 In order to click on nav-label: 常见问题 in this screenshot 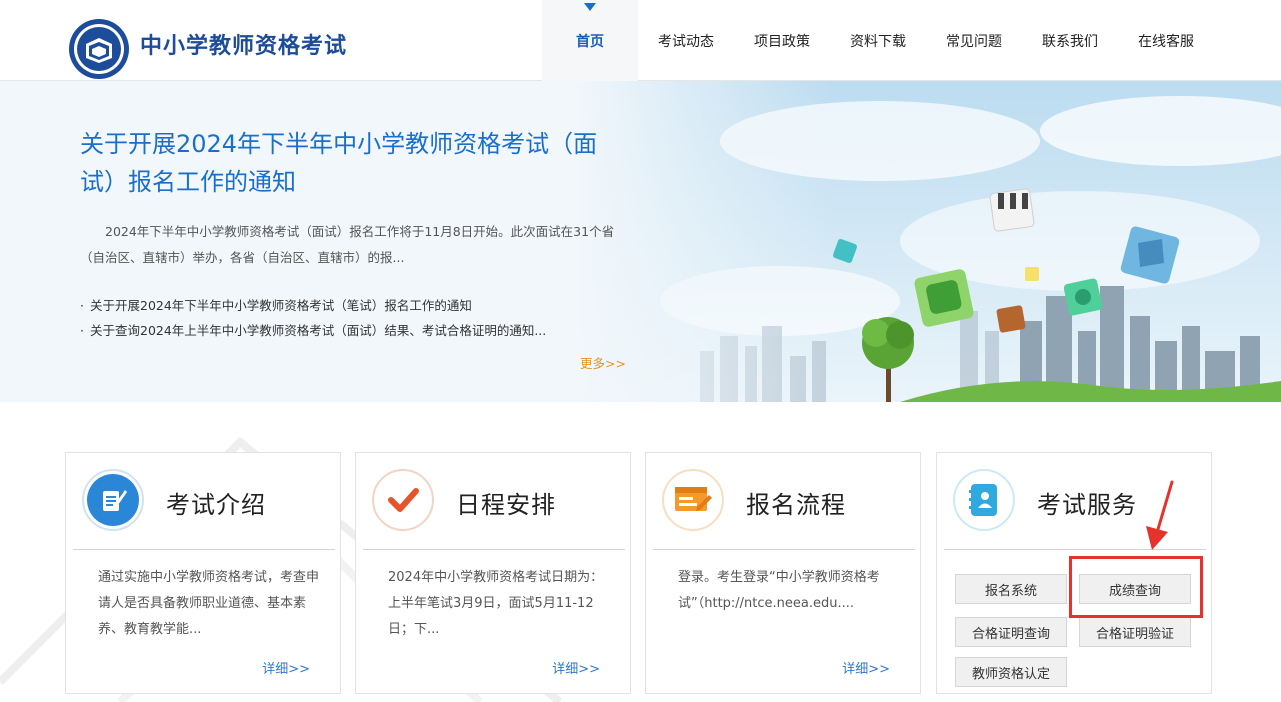, I will do `click(974, 41)`.